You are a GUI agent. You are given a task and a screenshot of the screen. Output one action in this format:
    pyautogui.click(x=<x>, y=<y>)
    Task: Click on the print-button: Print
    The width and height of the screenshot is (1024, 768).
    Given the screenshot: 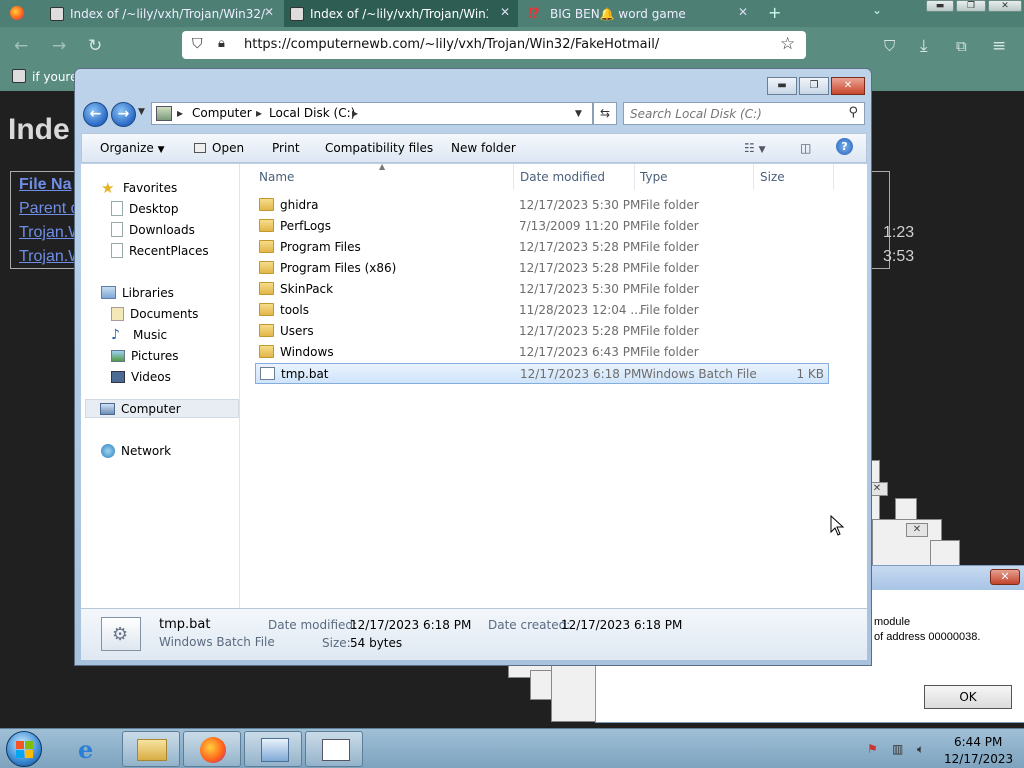 What is the action you would take?
    pyautogui.click(x=286, y=148)
    